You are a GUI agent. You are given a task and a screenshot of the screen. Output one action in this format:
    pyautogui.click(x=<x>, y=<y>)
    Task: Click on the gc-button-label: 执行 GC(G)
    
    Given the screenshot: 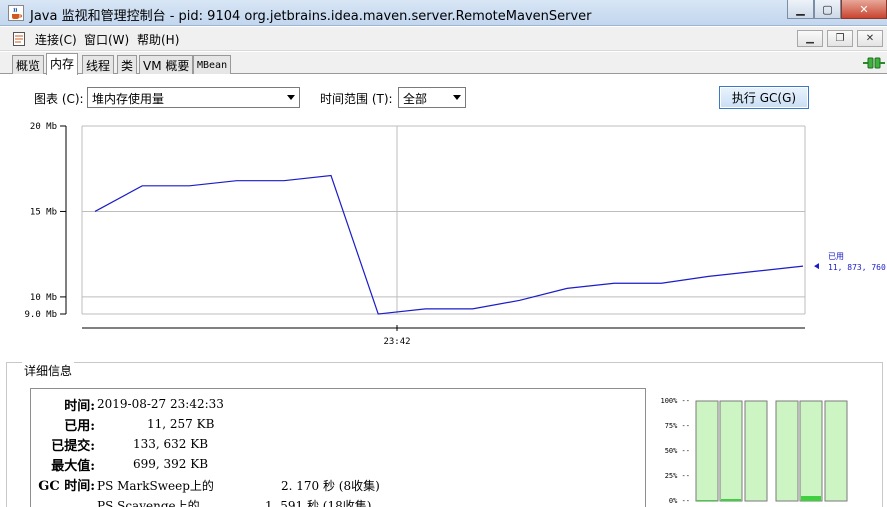 What is the action you would take?
    pyautogui.click(x=764, y=98)
    